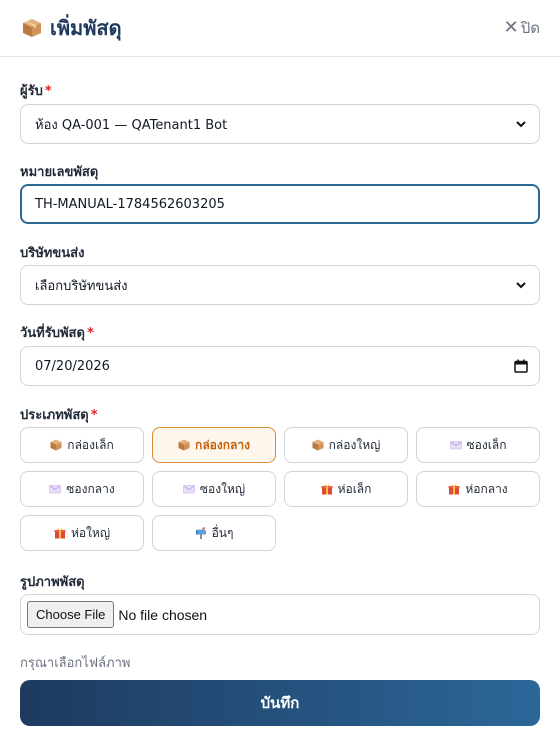 This screenshot has width=560, height=746. Describe the element at coordinates (201, 533) in the screenshot. I see `mailbox-icon` at that location.